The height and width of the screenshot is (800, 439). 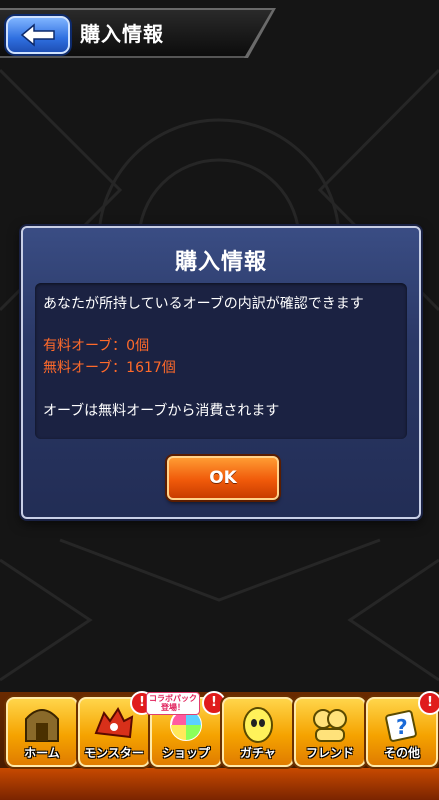 What do you see at coordinates (161, 411) in the screenshot?
I see `note-text: オーブは無料オーブから消費されます` at bounding box center [161, 411].